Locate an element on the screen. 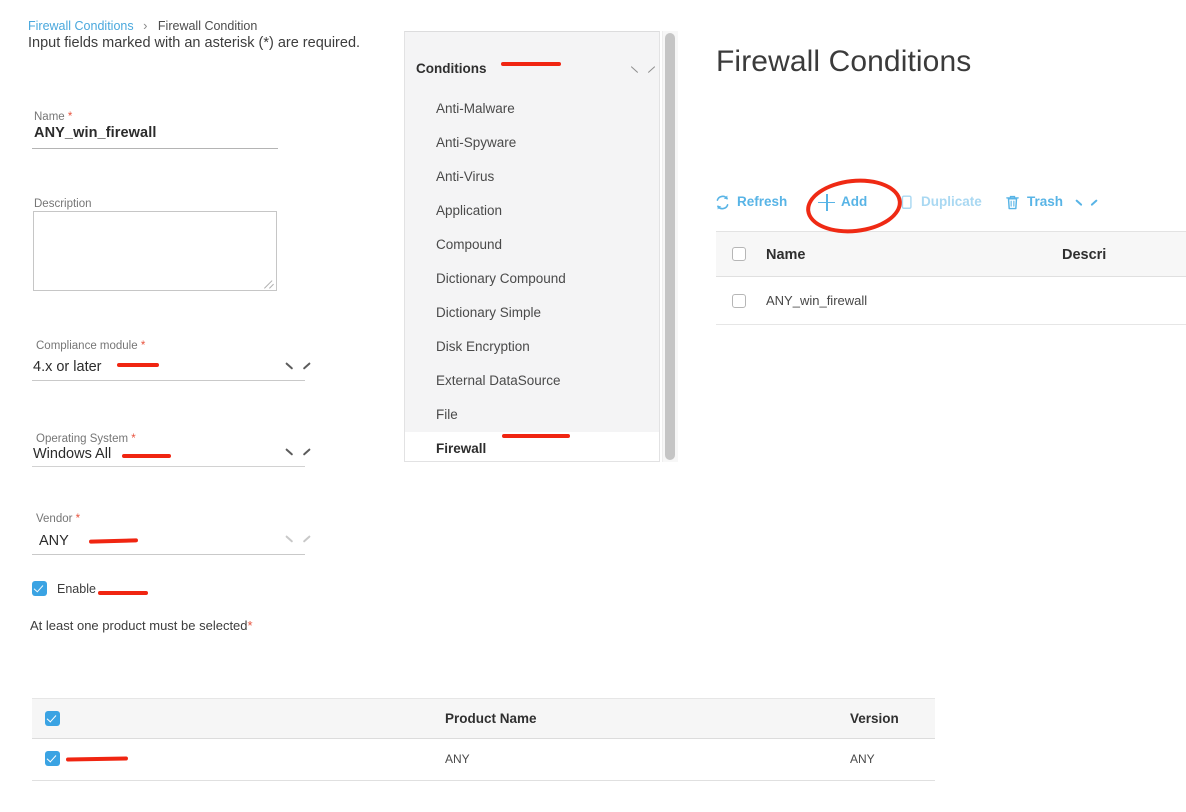  refresh-icon is located at coordinates (722, 202).